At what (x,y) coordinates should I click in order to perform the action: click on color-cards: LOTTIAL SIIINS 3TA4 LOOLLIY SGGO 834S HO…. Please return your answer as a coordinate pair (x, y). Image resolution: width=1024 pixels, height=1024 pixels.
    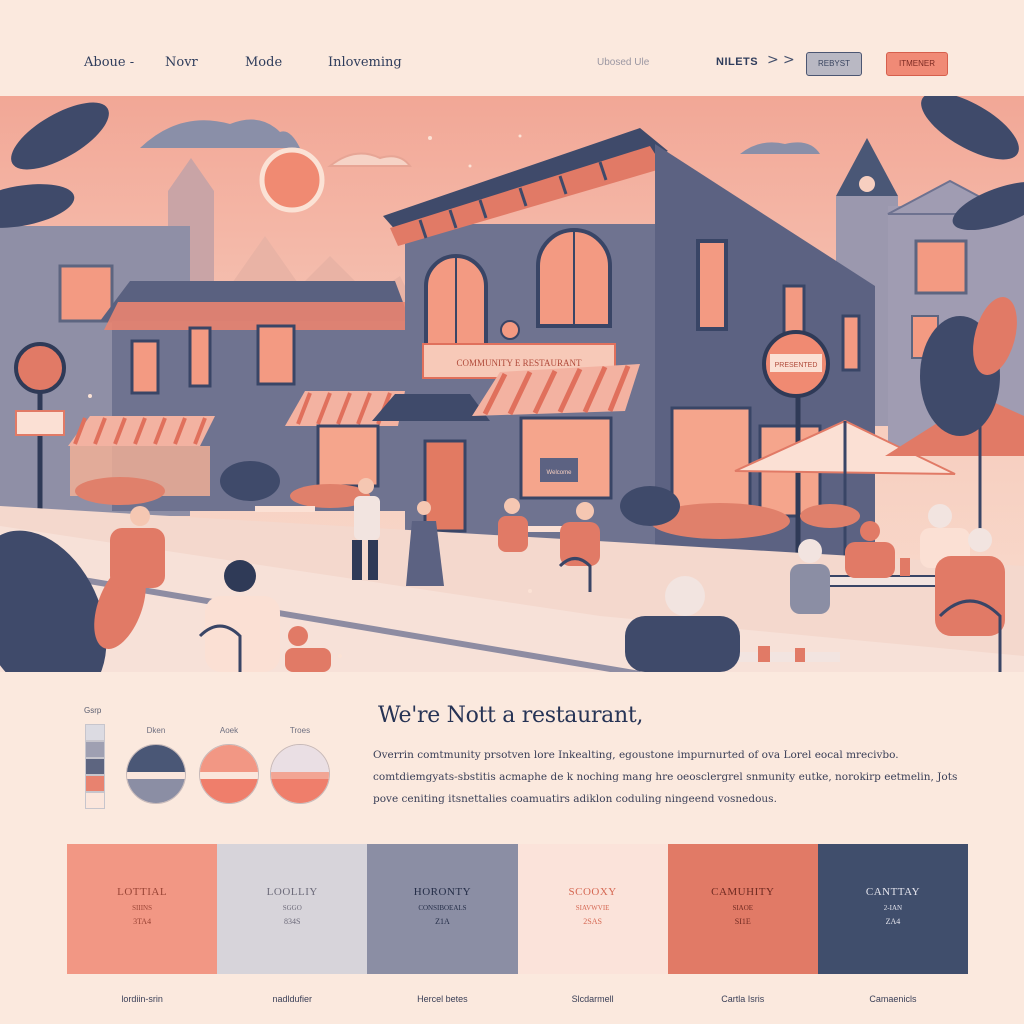
    Looking at the image, I should click on (518, 909).